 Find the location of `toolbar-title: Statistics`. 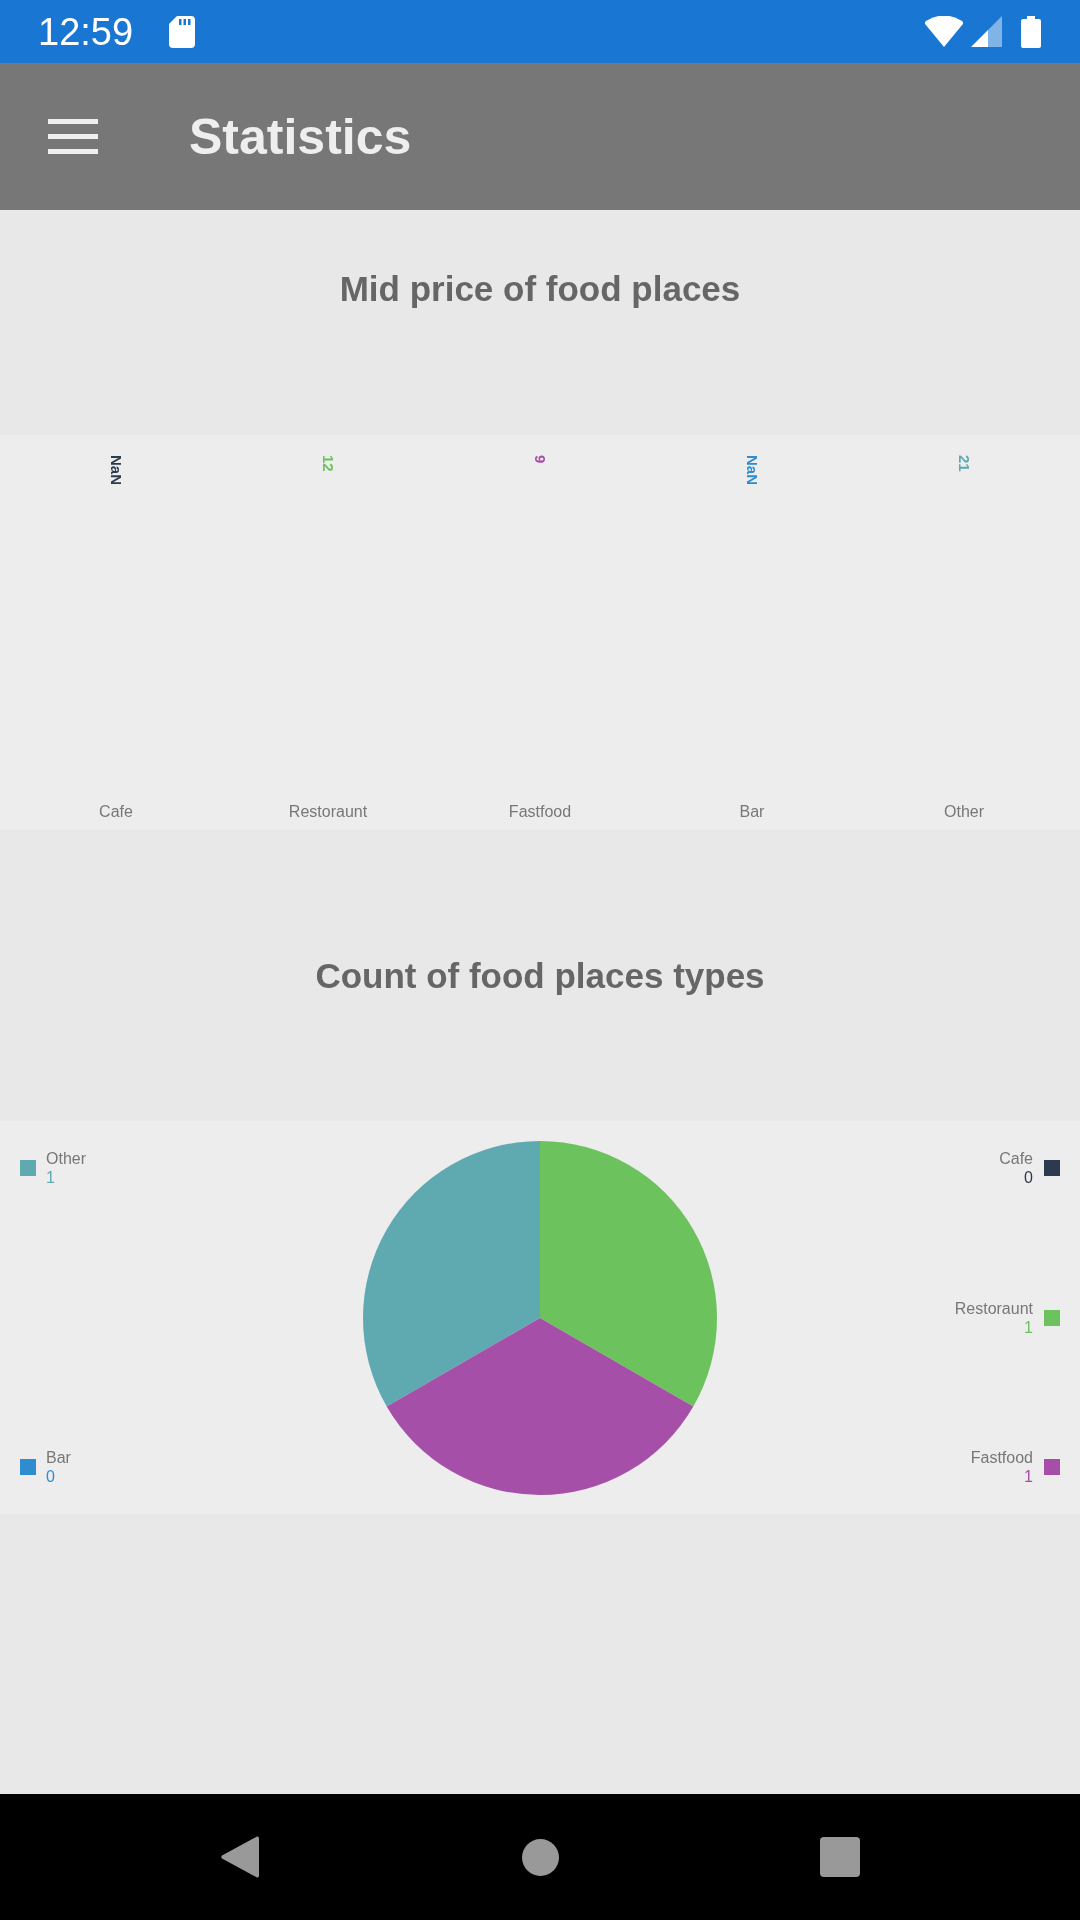

toolbar-title: Statistics is located at coordinates (300, 136).